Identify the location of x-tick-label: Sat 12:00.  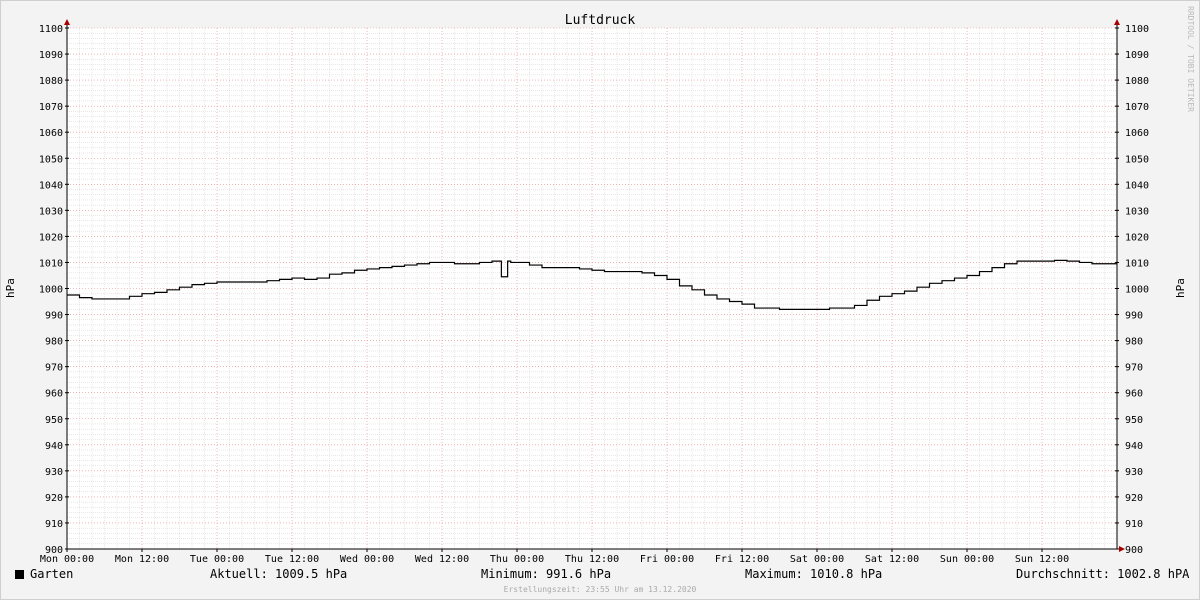
(892, 559).